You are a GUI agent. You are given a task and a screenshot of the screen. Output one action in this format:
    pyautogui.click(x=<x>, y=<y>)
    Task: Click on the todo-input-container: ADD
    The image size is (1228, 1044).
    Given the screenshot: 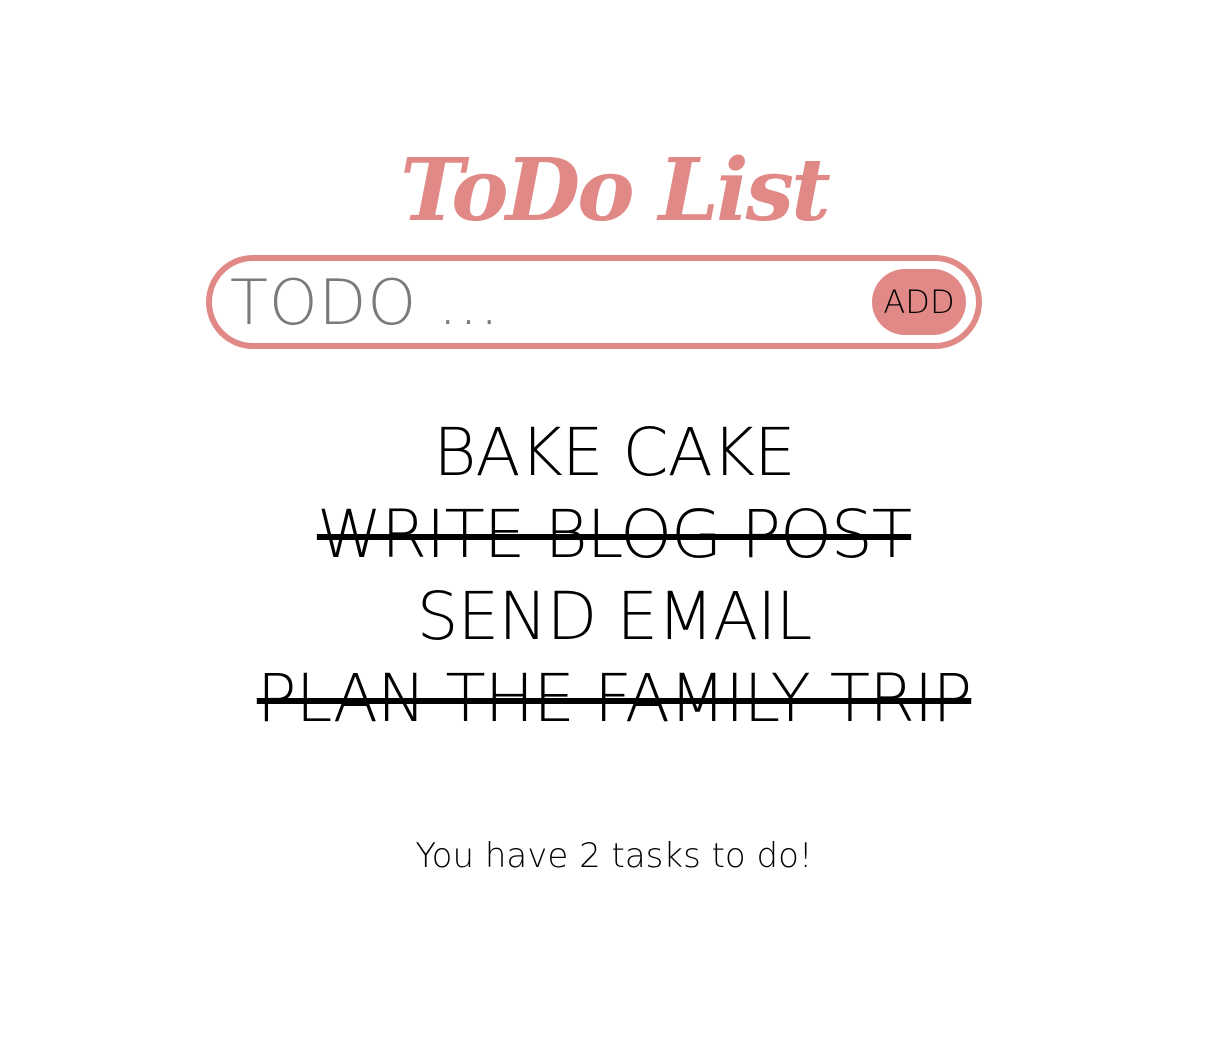 What is the action you would take?
    pyautogui.click(x=594, y=302)
    